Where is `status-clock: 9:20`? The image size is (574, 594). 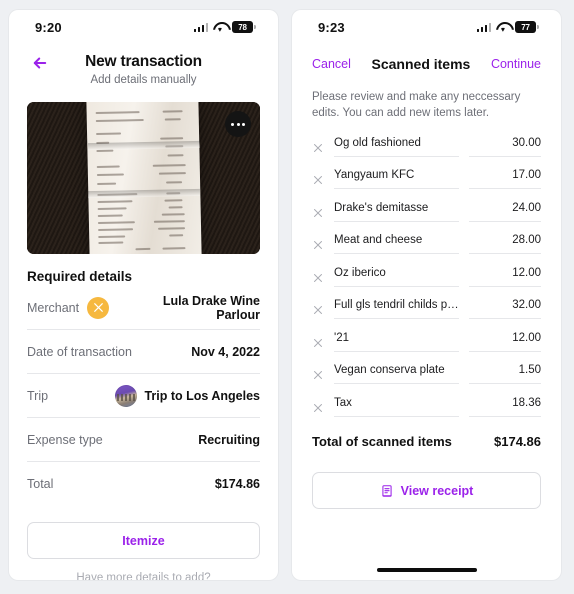
status-clock: 9:20 is located at coordinates (48, 27).